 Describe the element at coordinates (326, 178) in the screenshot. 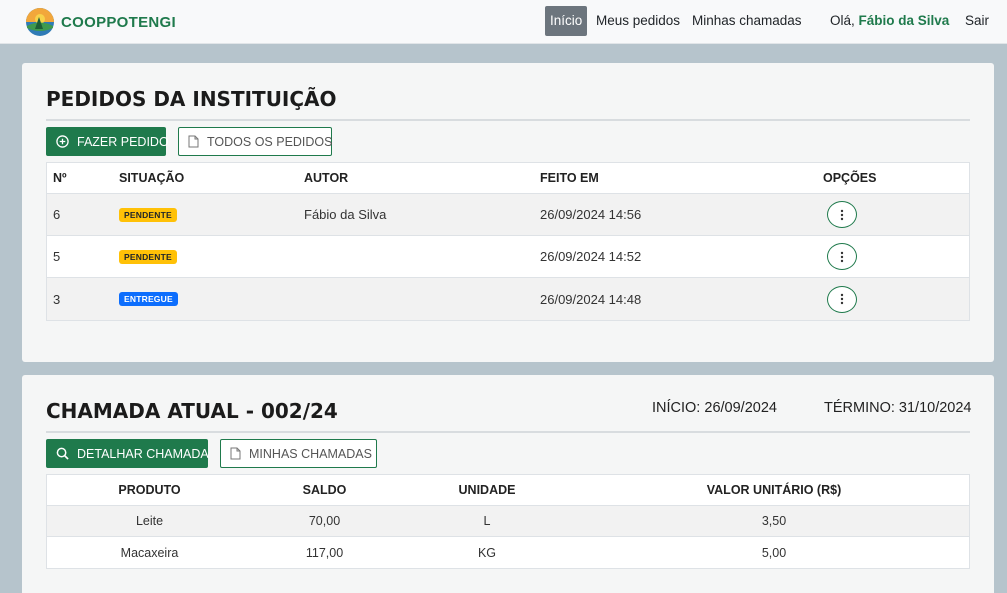

I see `col-author: AUTOR` at that location.